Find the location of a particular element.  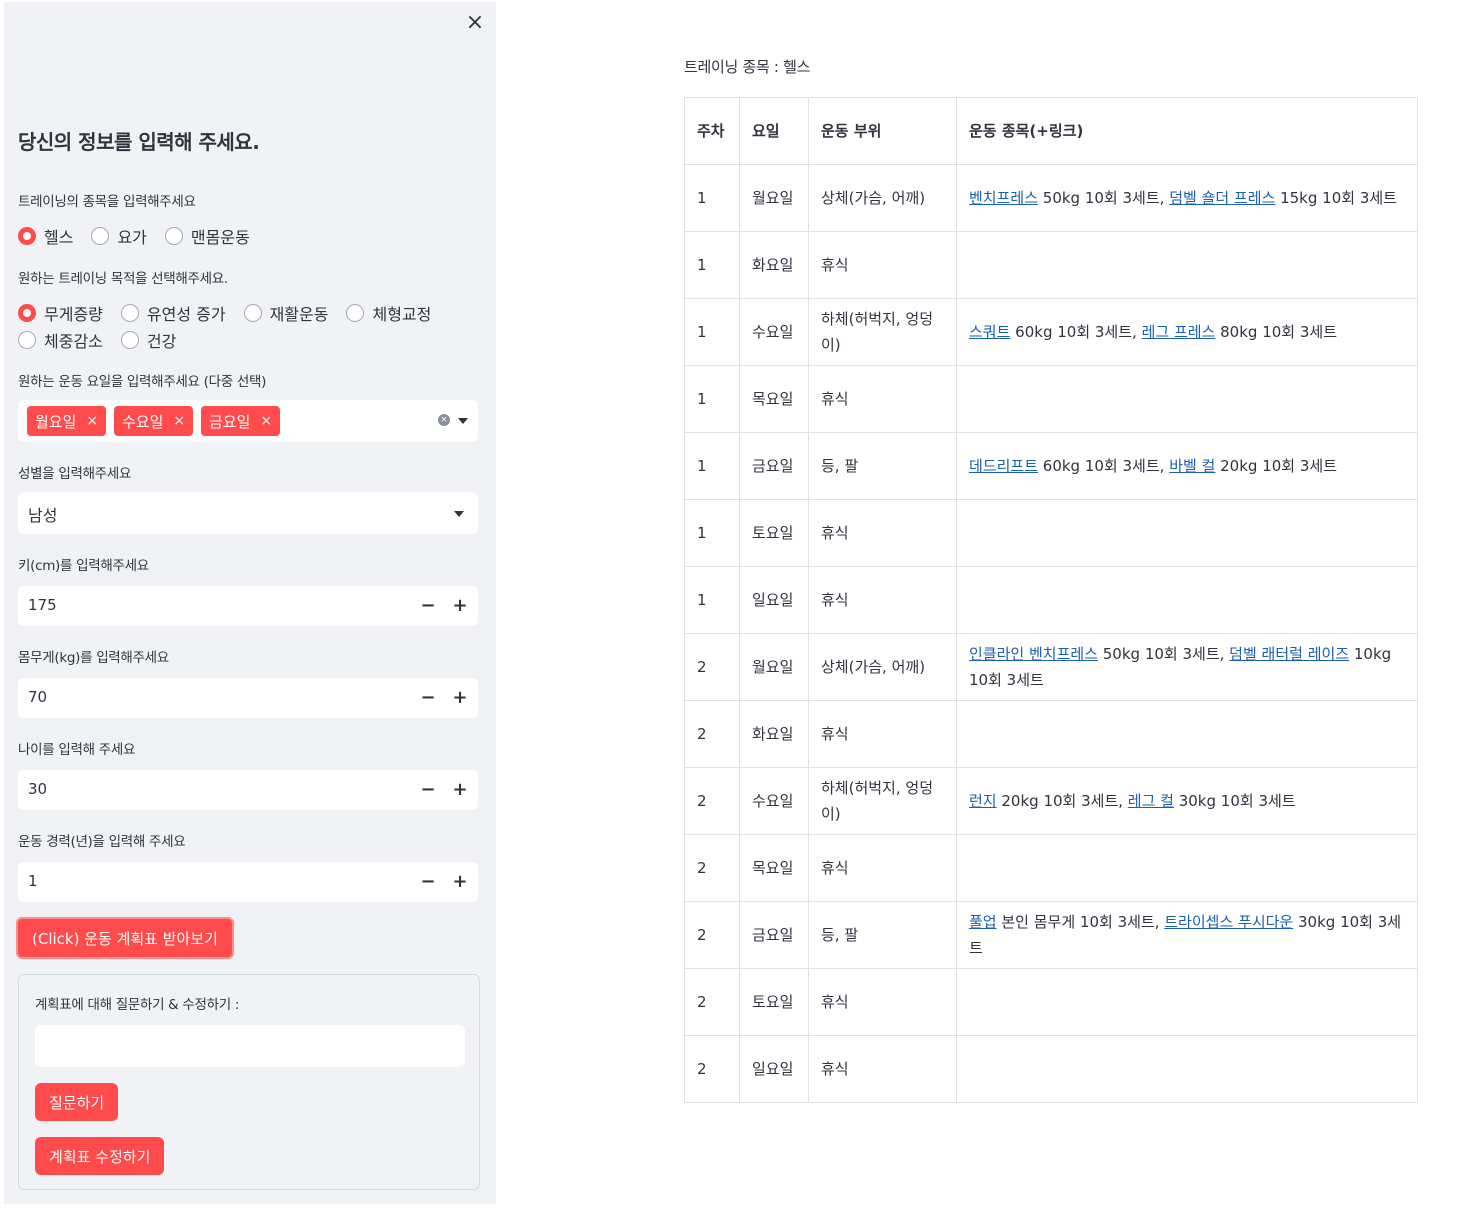

radio-training-yoga: 요가 is located at coordinates (119, 236).